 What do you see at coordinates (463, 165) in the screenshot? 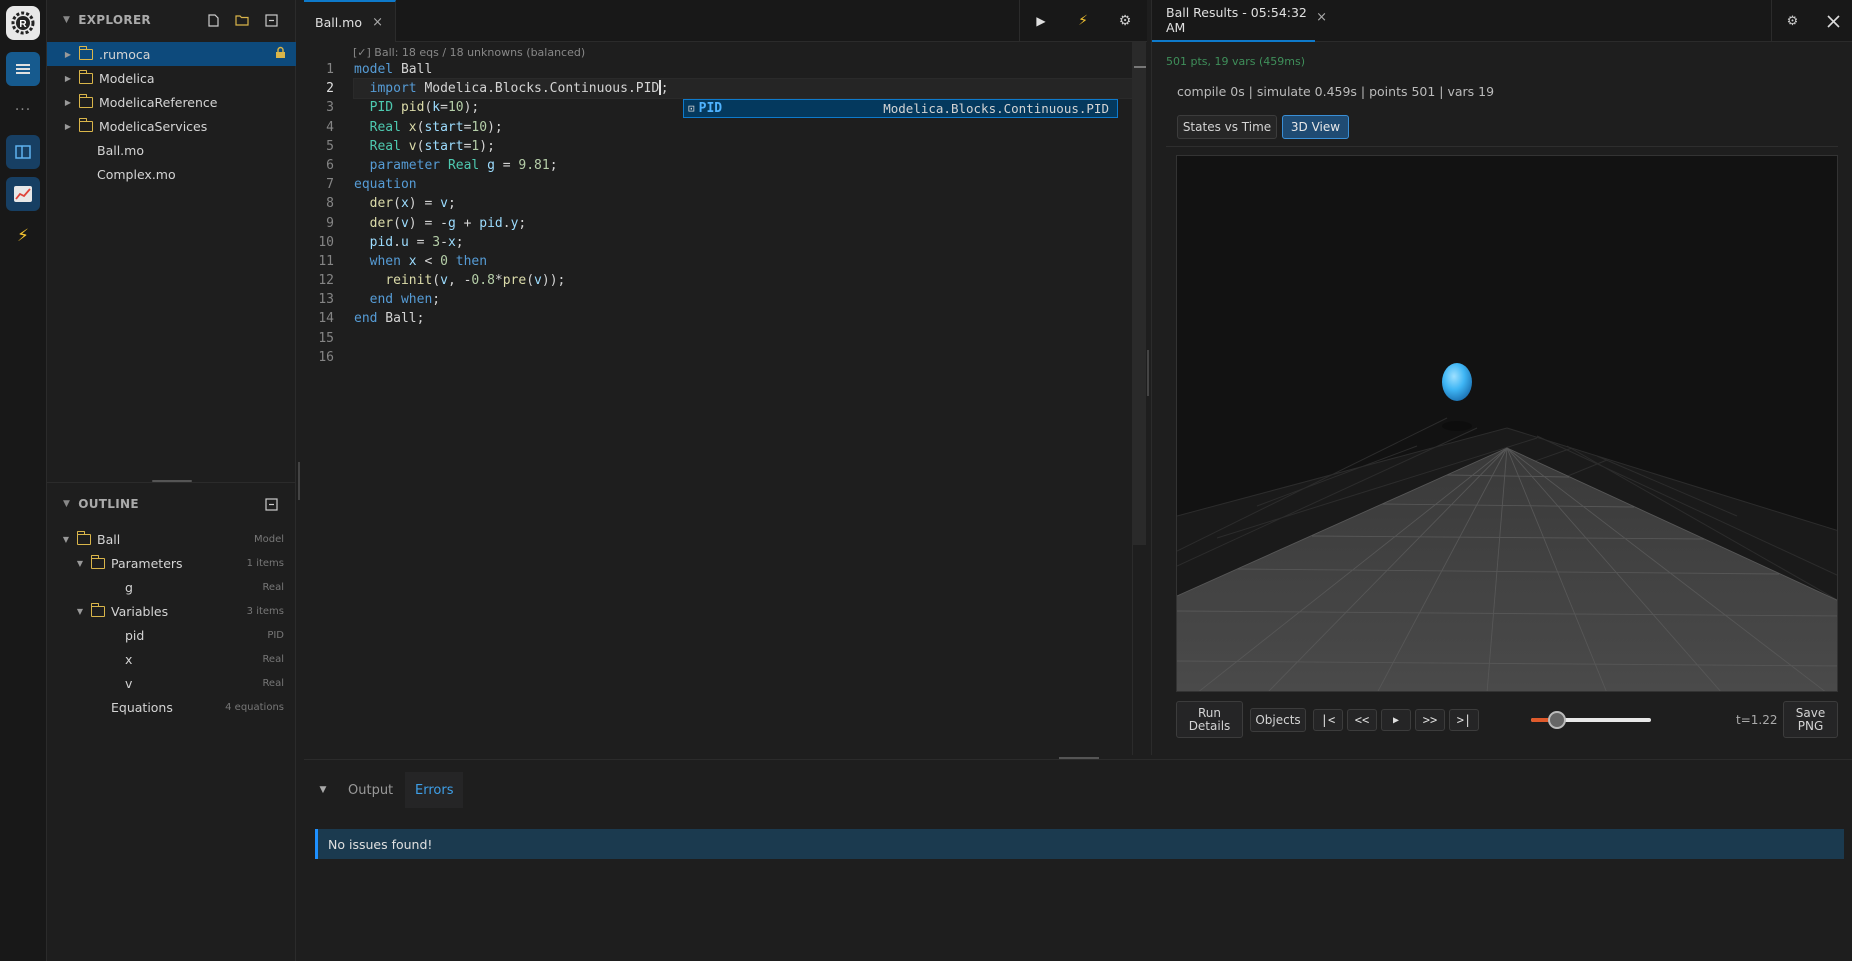
I see `code-line: parameter Real g = 9.81;` at bounding box center [463, 165].